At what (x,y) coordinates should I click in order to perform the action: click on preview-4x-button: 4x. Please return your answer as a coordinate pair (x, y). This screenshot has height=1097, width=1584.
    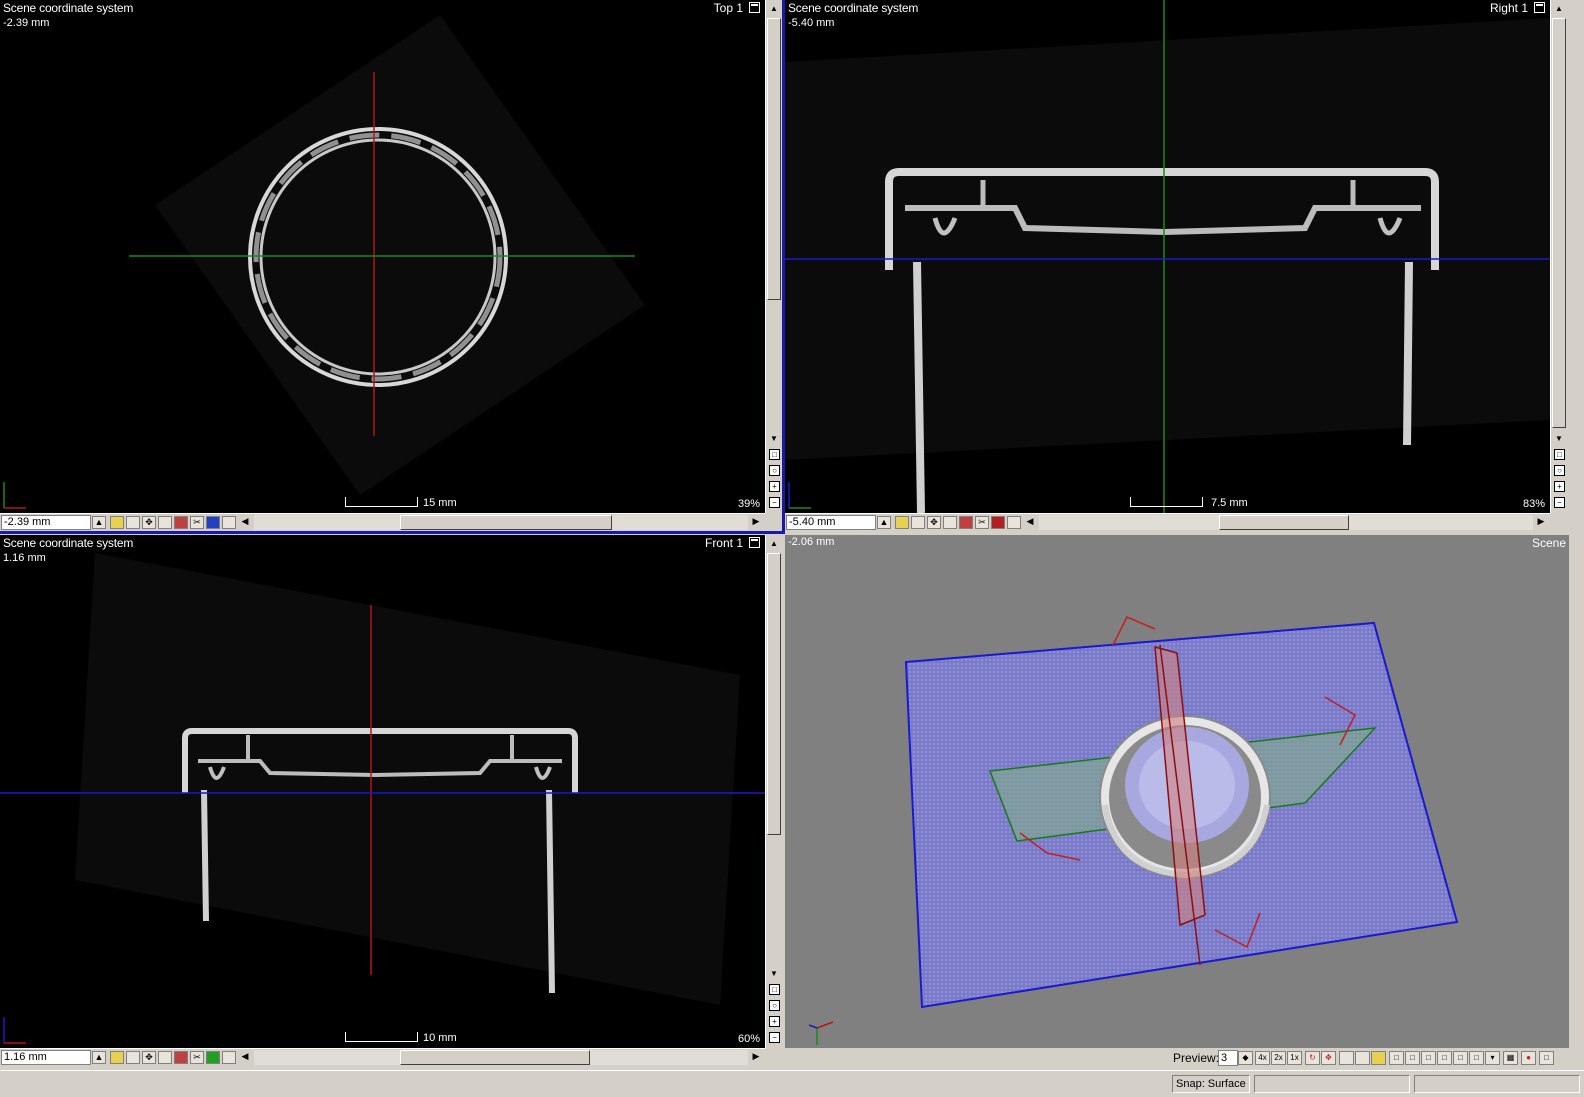
    Looking at the image, I should click on (1262, 1058).